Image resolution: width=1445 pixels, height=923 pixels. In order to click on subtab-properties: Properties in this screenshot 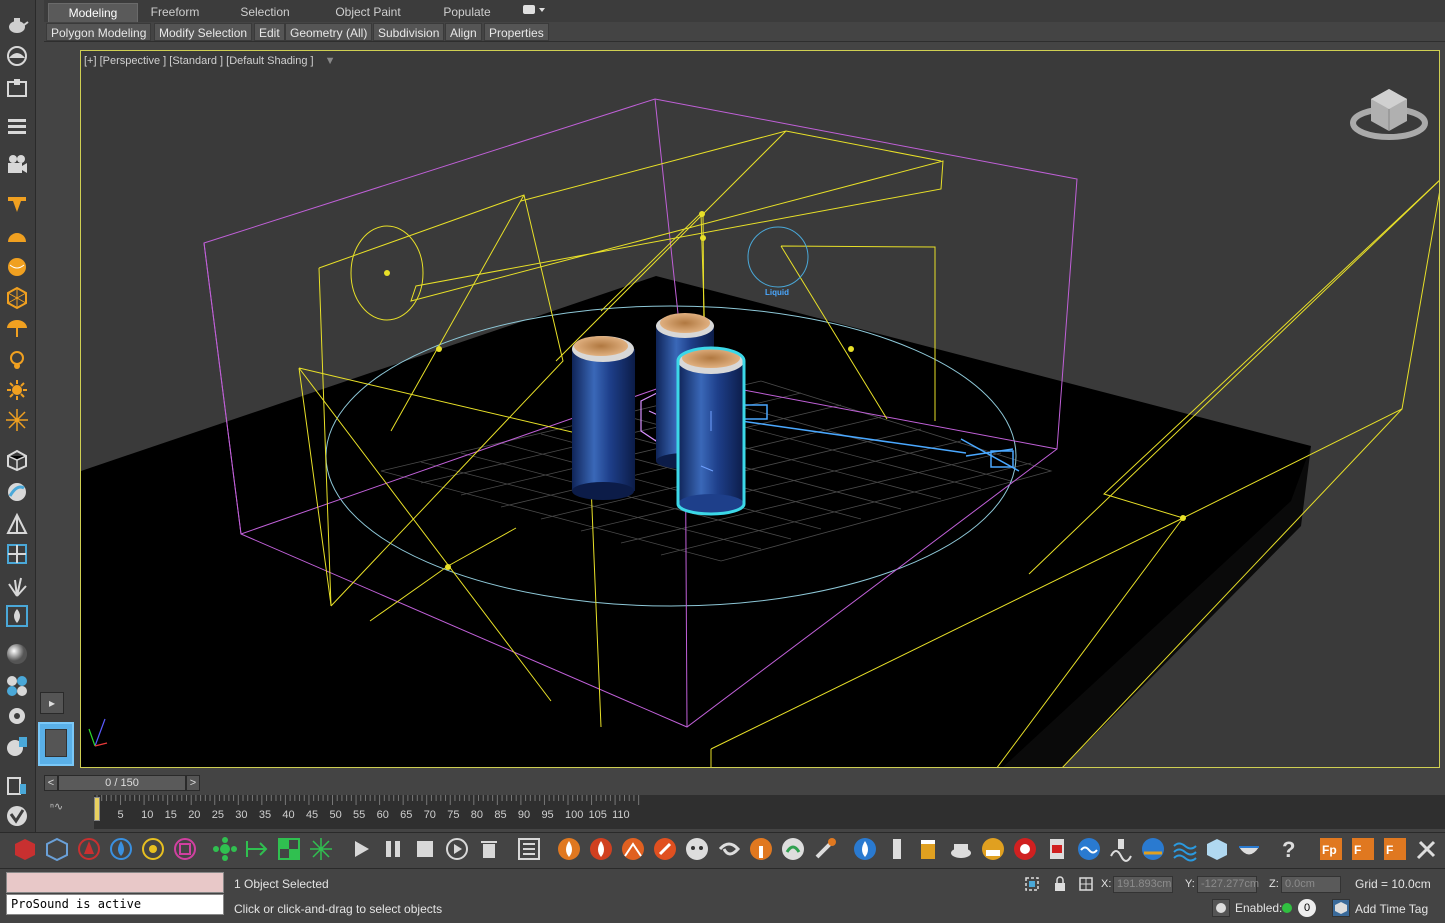, I will do `click(516, 32)`.